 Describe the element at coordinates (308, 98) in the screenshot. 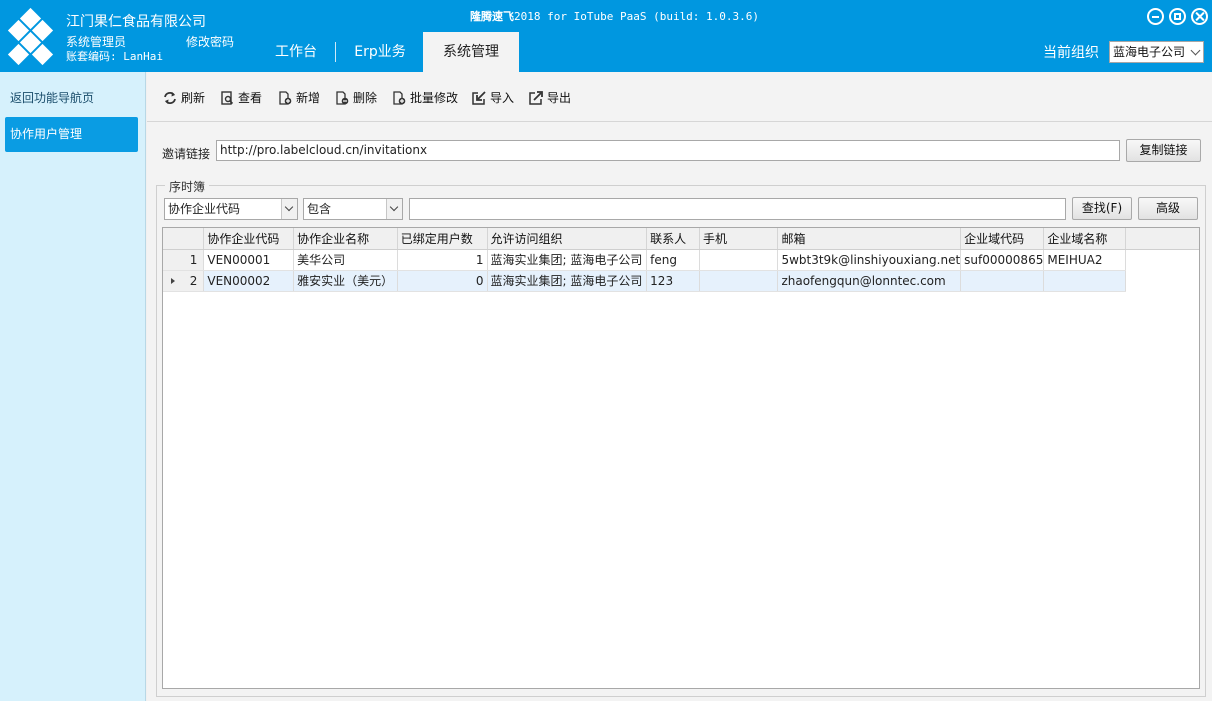

I see `add-label: 新增` at that location.